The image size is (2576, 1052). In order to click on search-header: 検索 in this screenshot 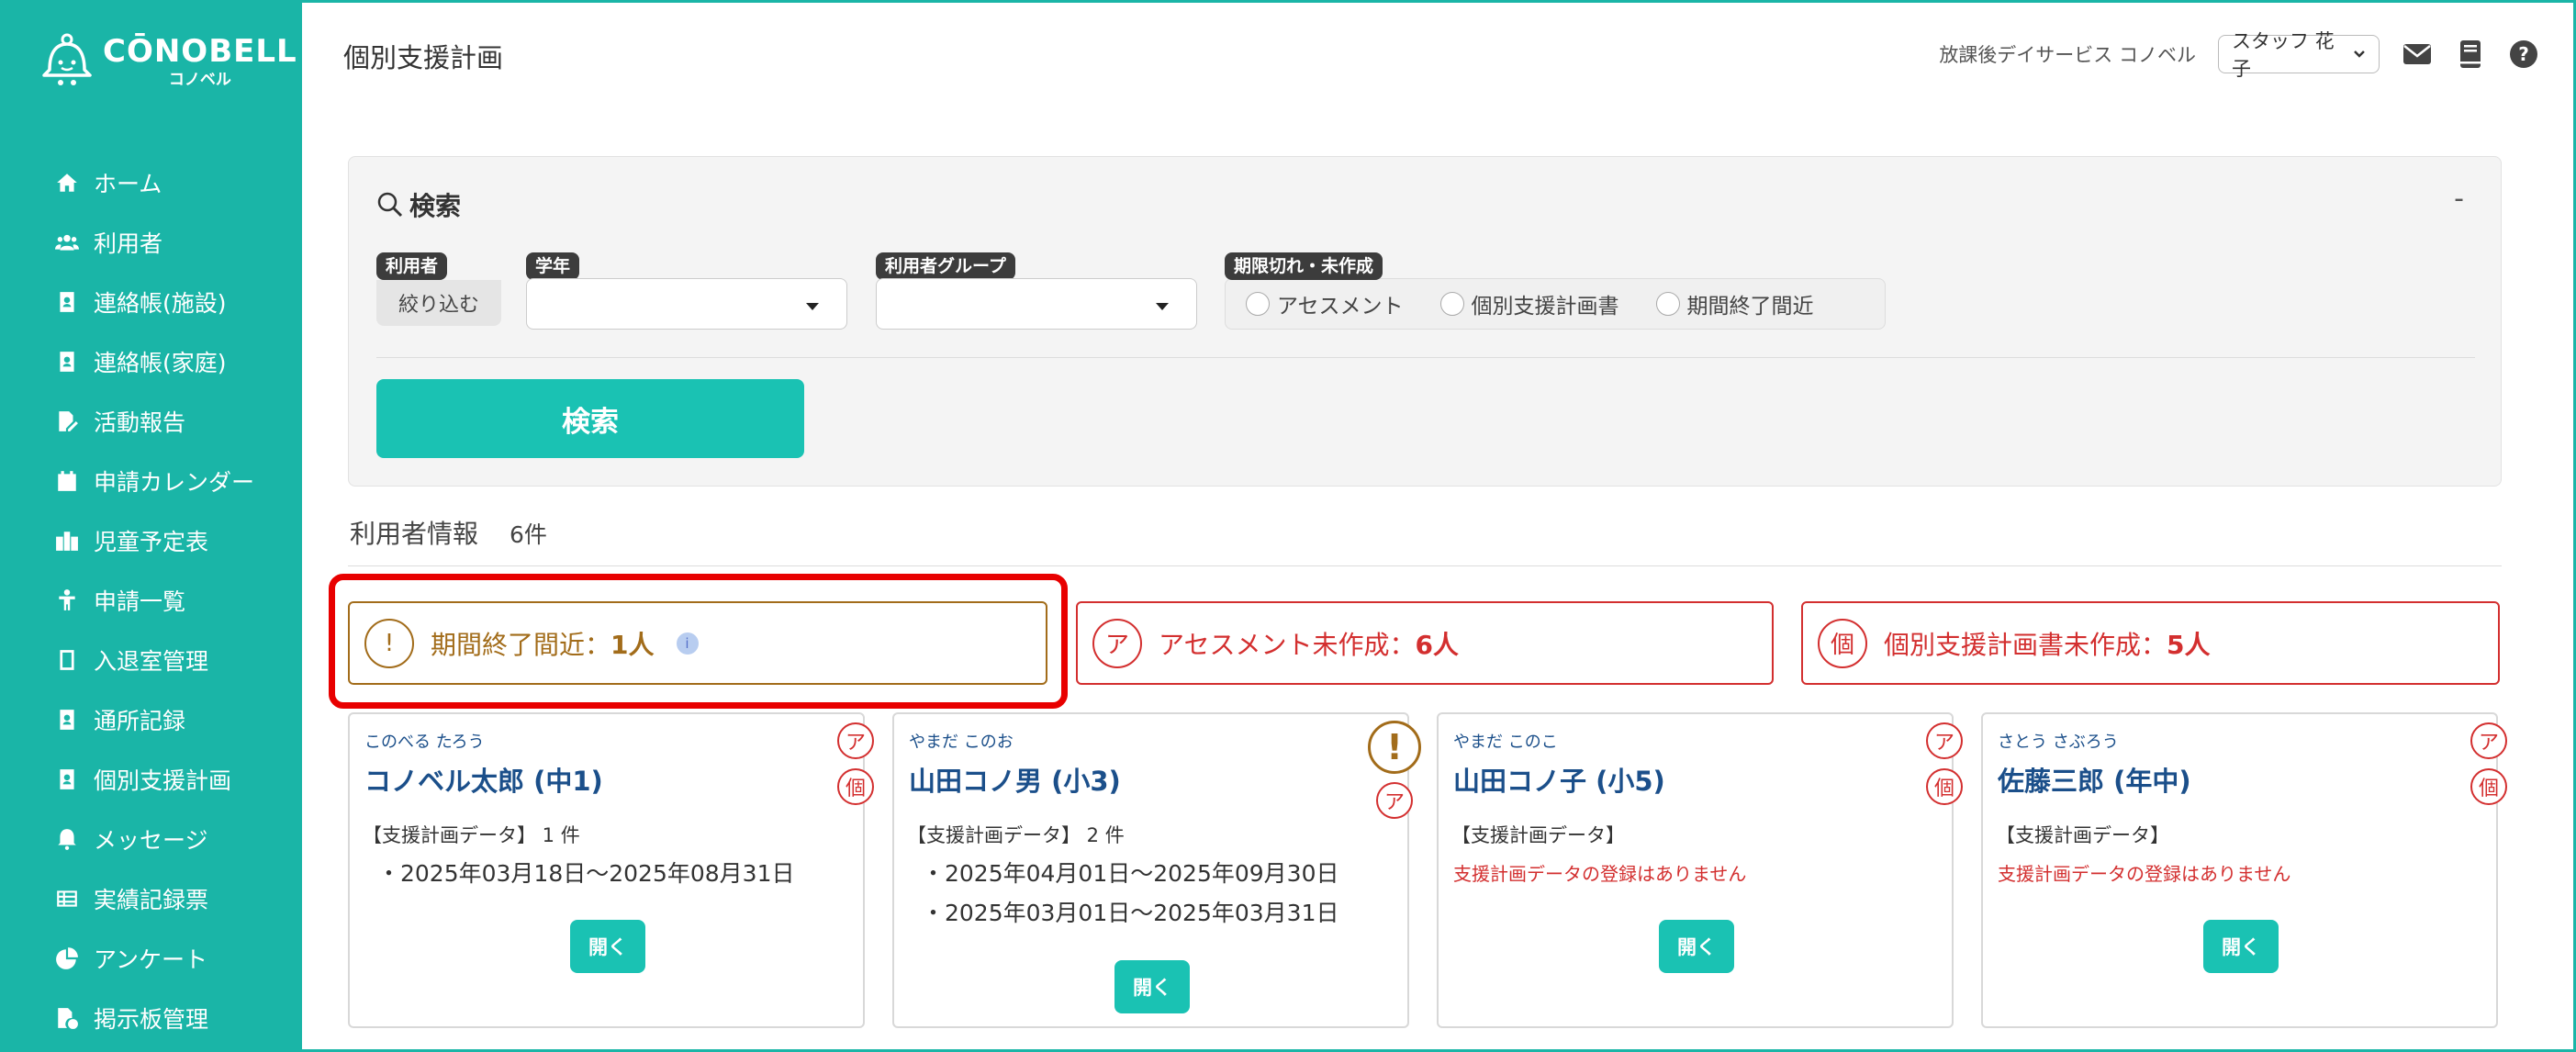, I will do `click(418, 205)`.